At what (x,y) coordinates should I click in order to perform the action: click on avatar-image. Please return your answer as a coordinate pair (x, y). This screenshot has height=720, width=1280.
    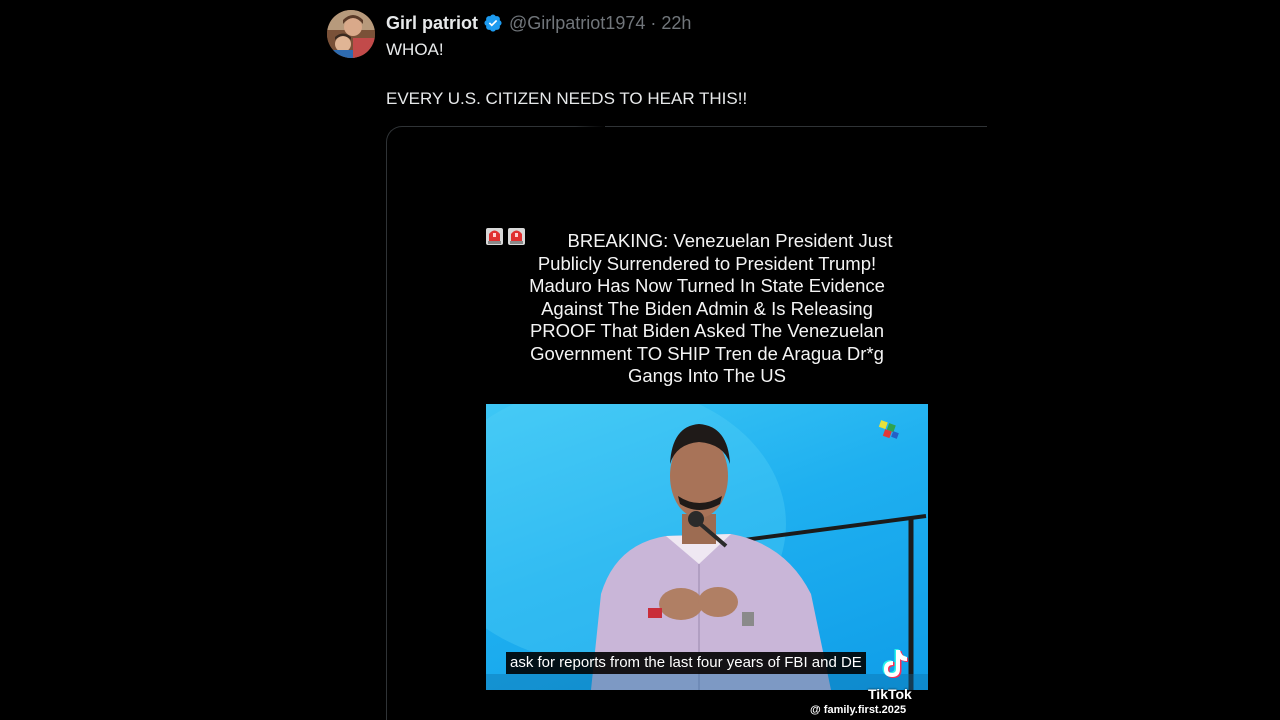
    Looking at the image, I should click on (351, 34).